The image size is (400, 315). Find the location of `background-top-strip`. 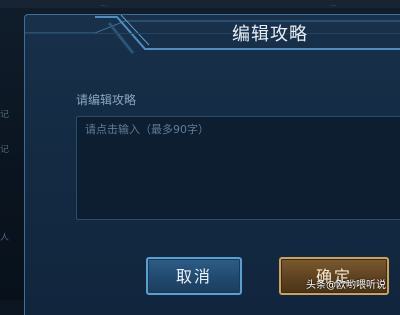

background-top-strip is located at coordinates (200, 4).